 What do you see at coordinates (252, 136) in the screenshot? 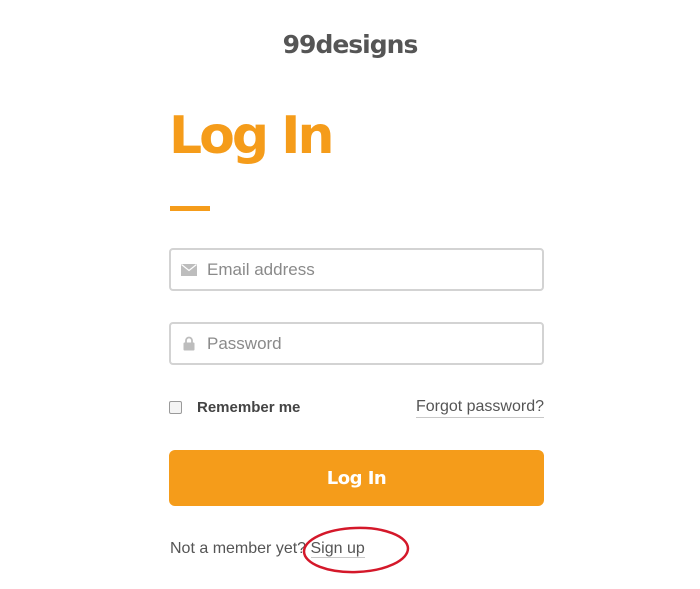
I see `page-title: Log In` at bounding box center [252, 136].